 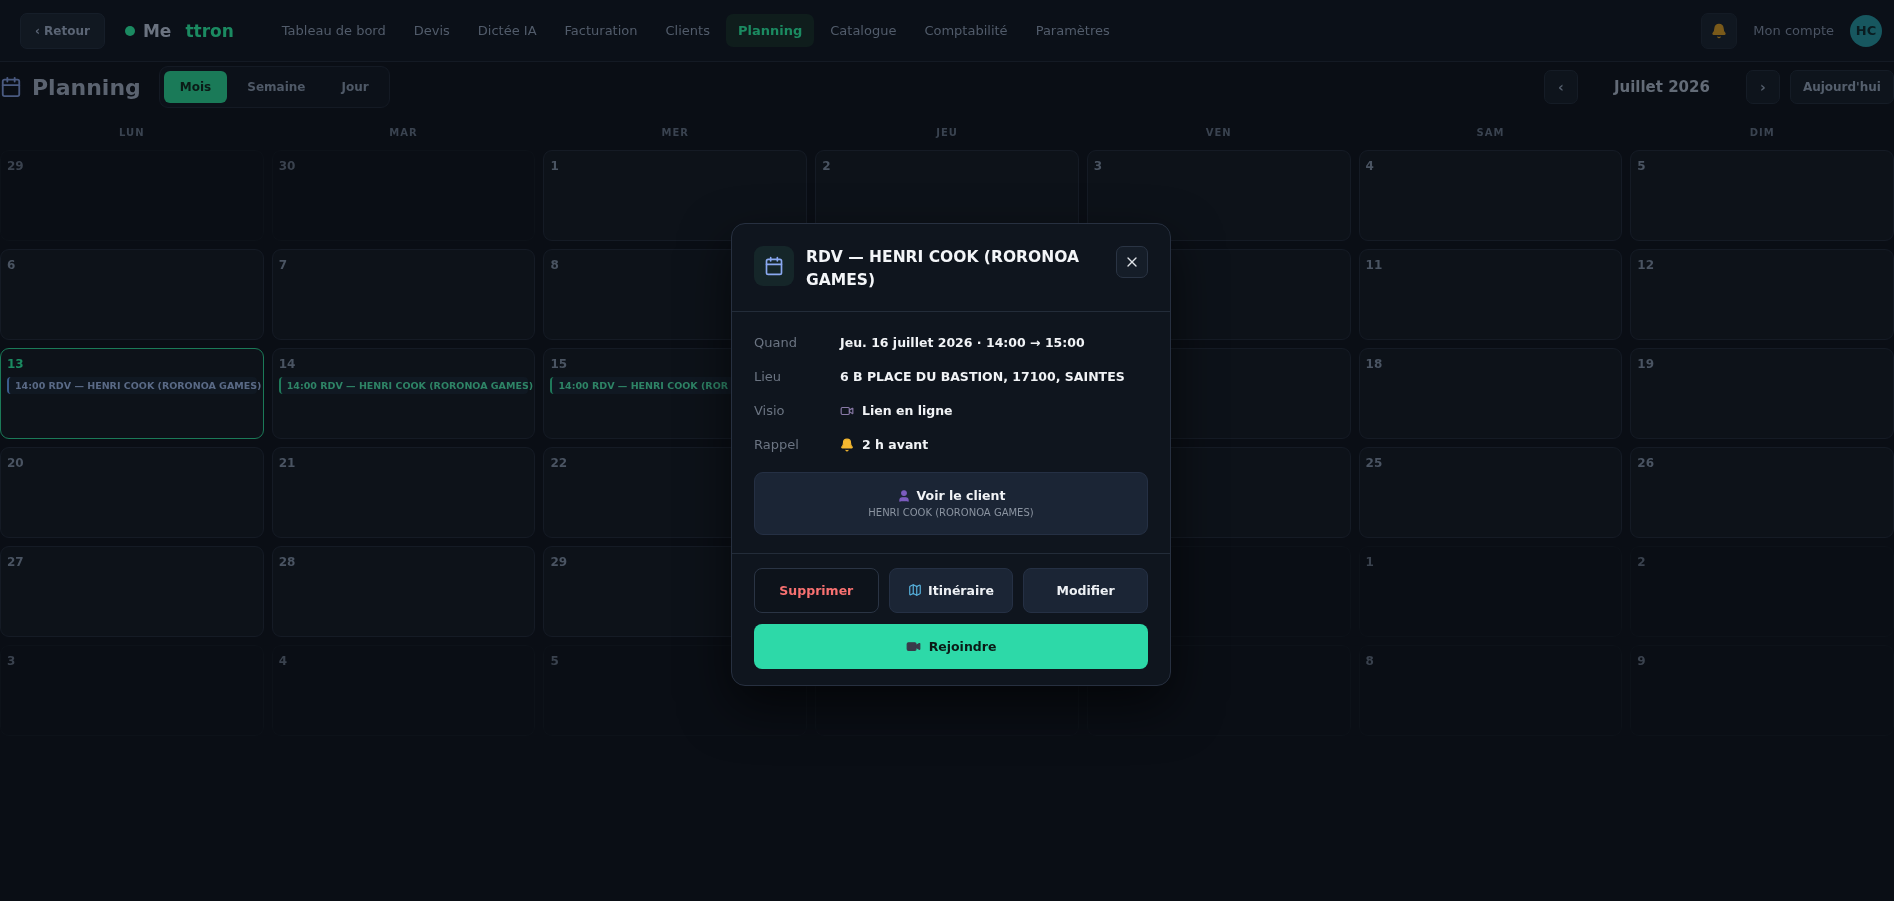 What do you see at coordinates (1646, 265) in the screenshot?
I see `day-number: 12` at bounding box center [1646, 265].